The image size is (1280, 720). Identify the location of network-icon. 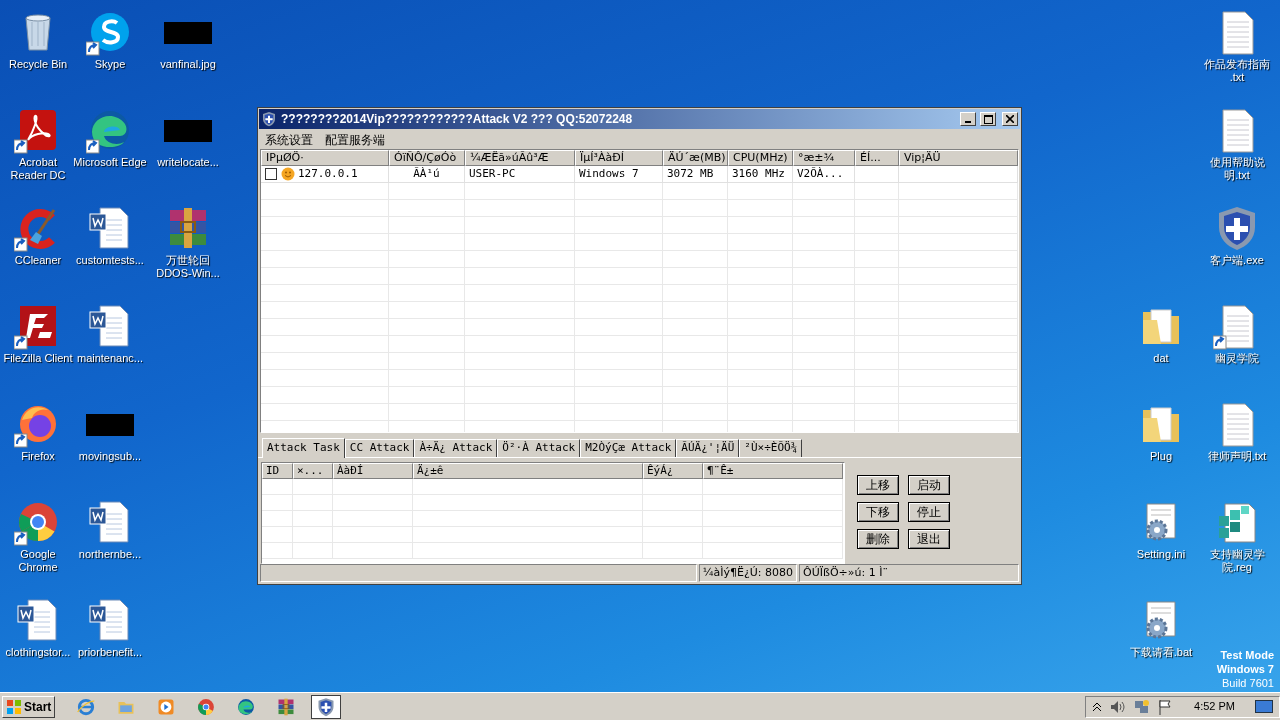
(1142, 706).